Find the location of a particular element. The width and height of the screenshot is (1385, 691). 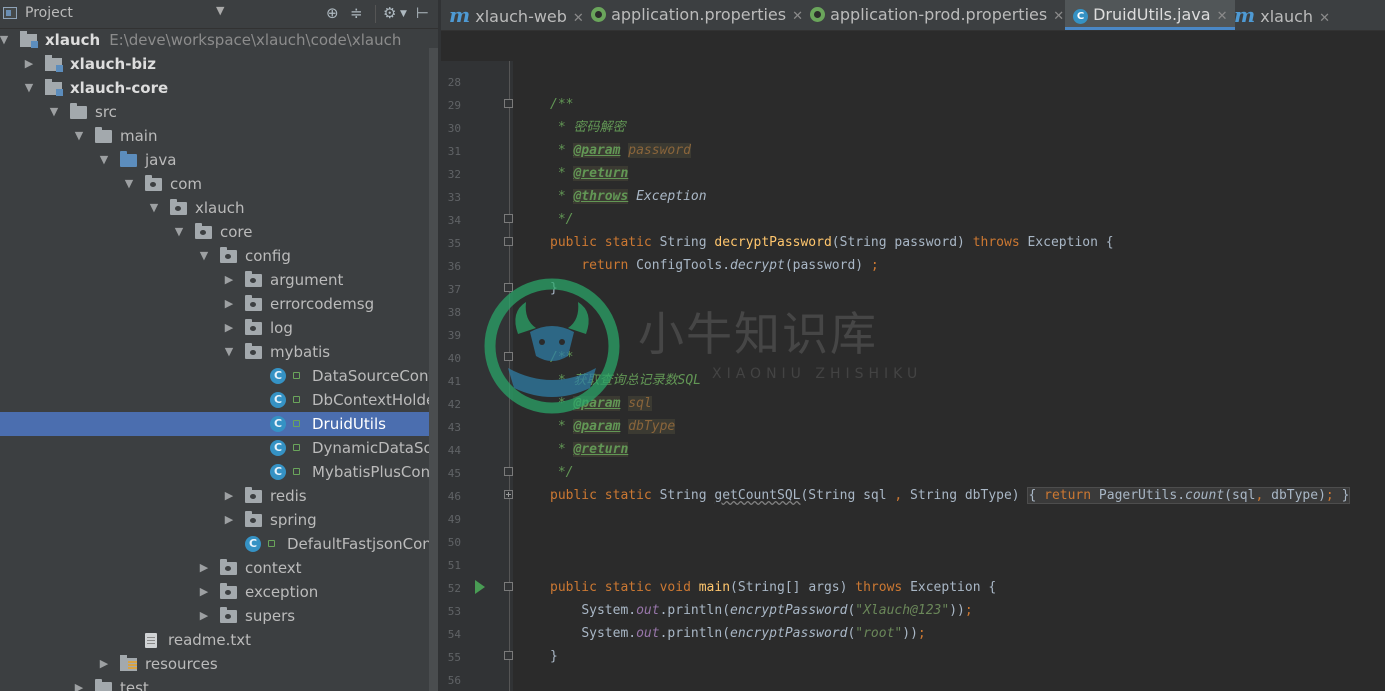

folder-icon is located at coordinates (78, 111).